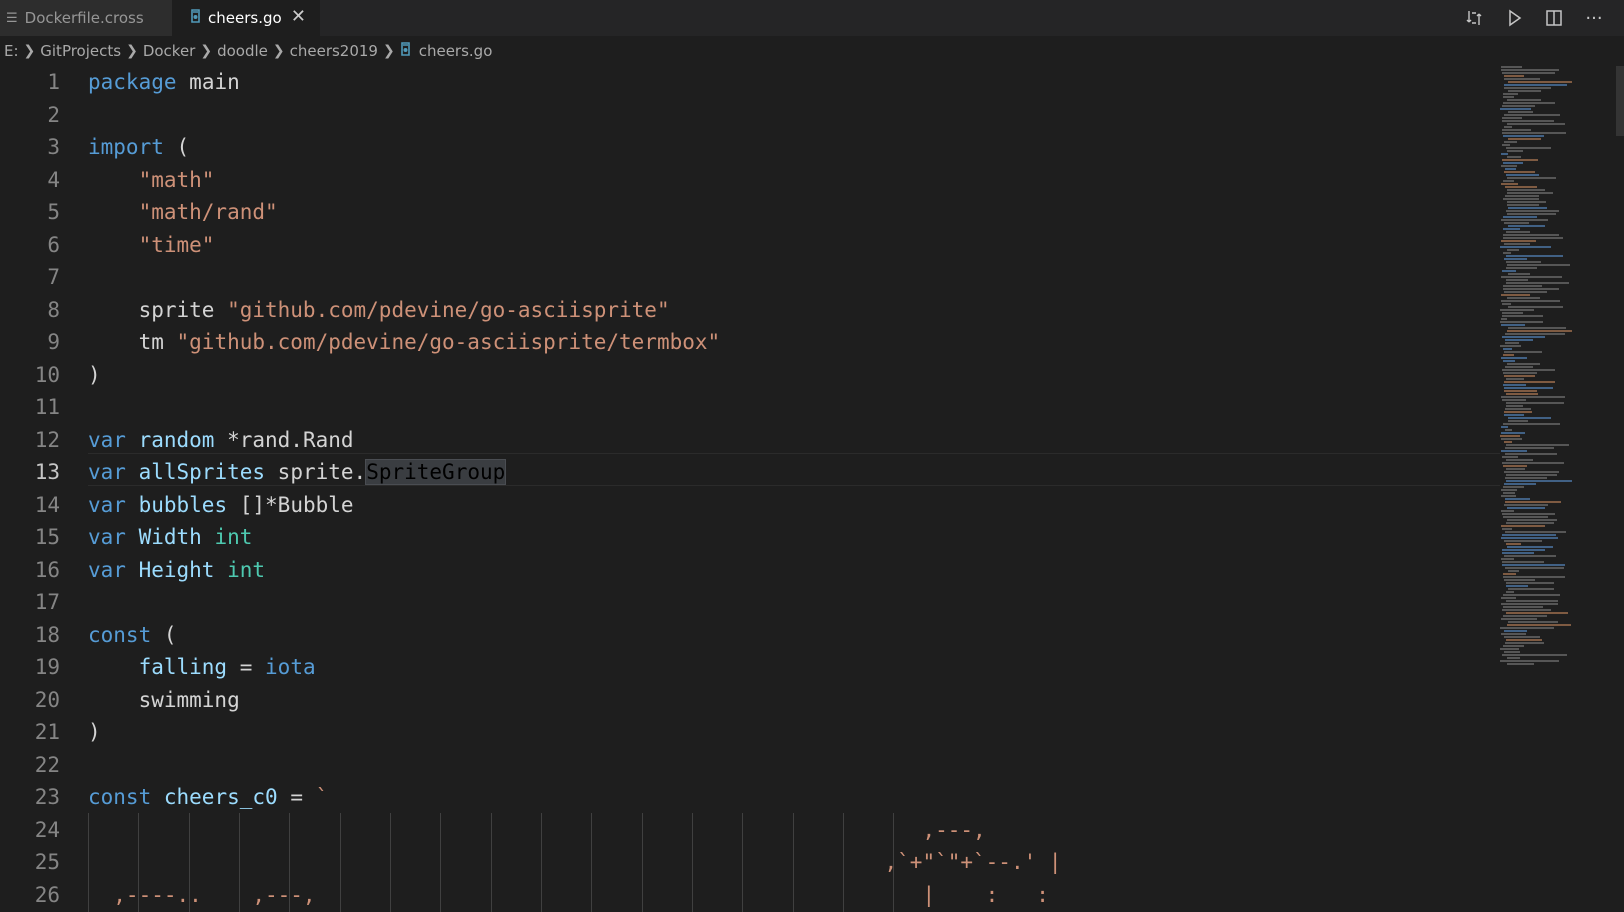 The width and height of the screenshot is (1624, 912). I want to click on tab-cheers-go: cheers.go ✕, so click(246, 18).